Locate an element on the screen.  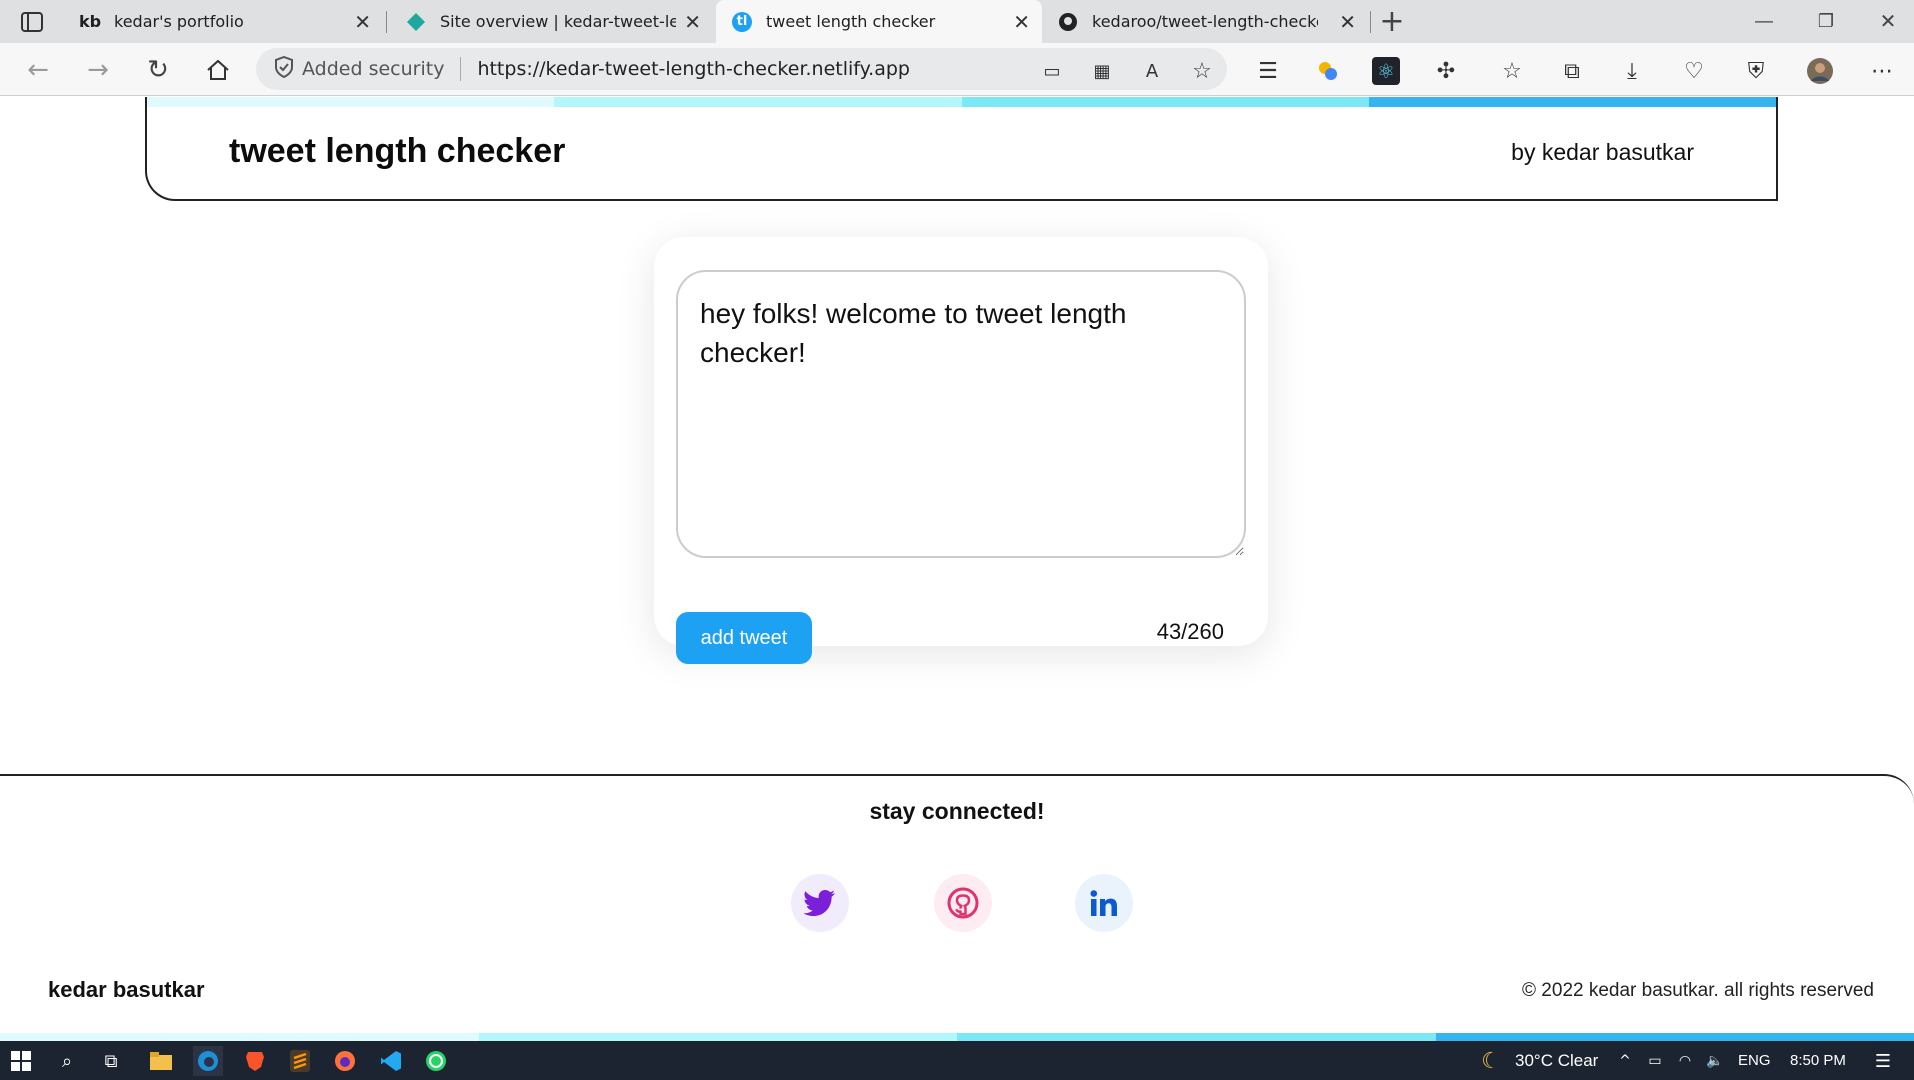
color-extension-icon is located at coordinates (1328, 71).